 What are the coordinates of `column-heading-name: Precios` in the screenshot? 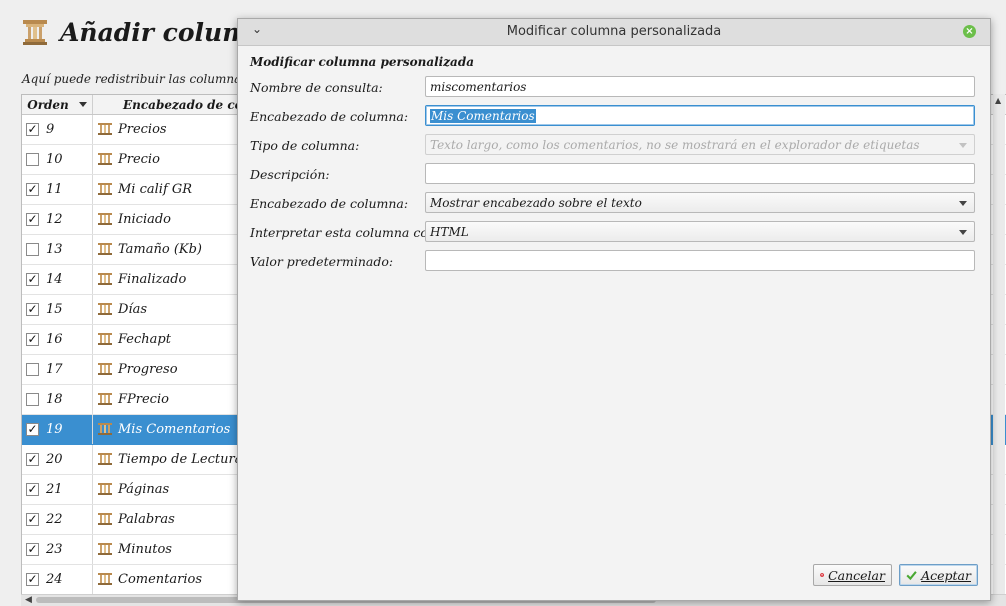 It's located at (142, 129).